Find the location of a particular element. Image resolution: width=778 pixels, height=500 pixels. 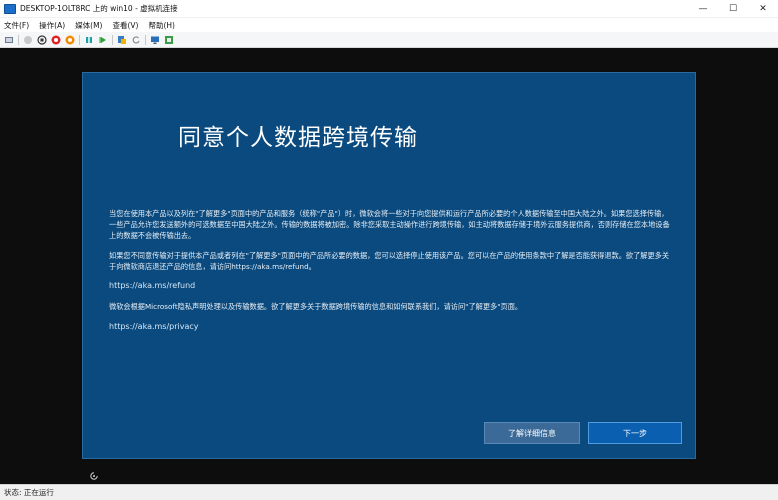

ctrl-alt-del-icon is located at coordinates (9, 40).